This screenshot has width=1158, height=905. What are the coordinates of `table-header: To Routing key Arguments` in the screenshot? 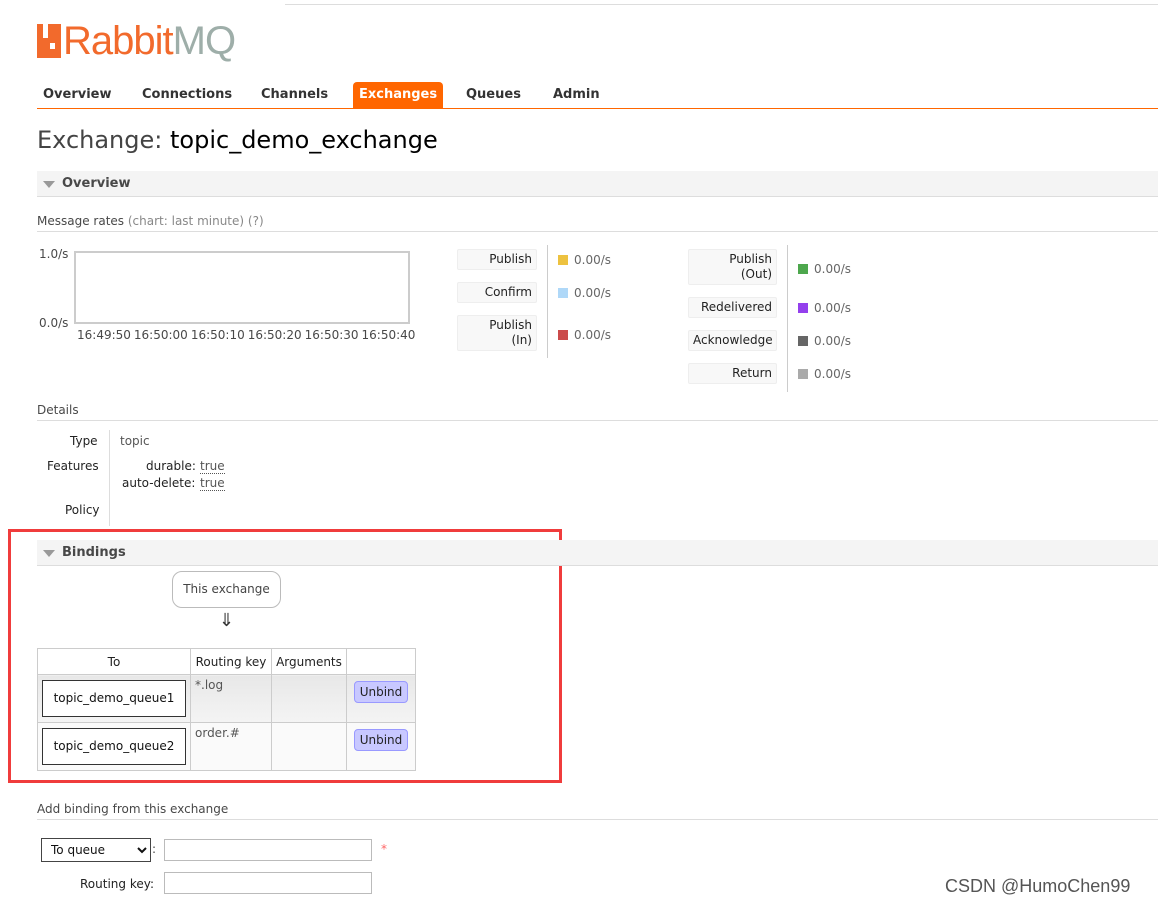 It's located at (226, 661).